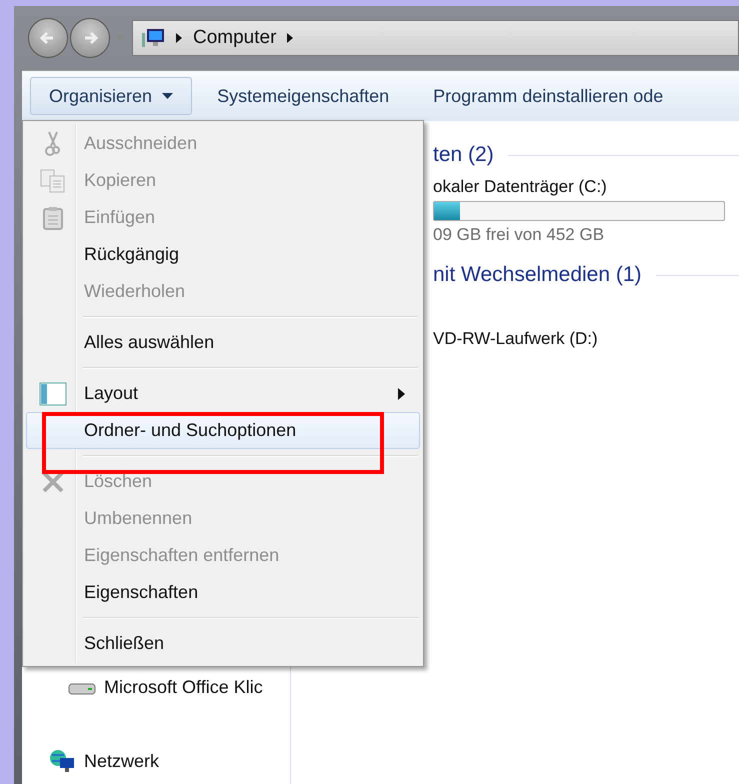 This screenshot has height=784, width=739. I want to click on scissors-icon, so click(53, 143).